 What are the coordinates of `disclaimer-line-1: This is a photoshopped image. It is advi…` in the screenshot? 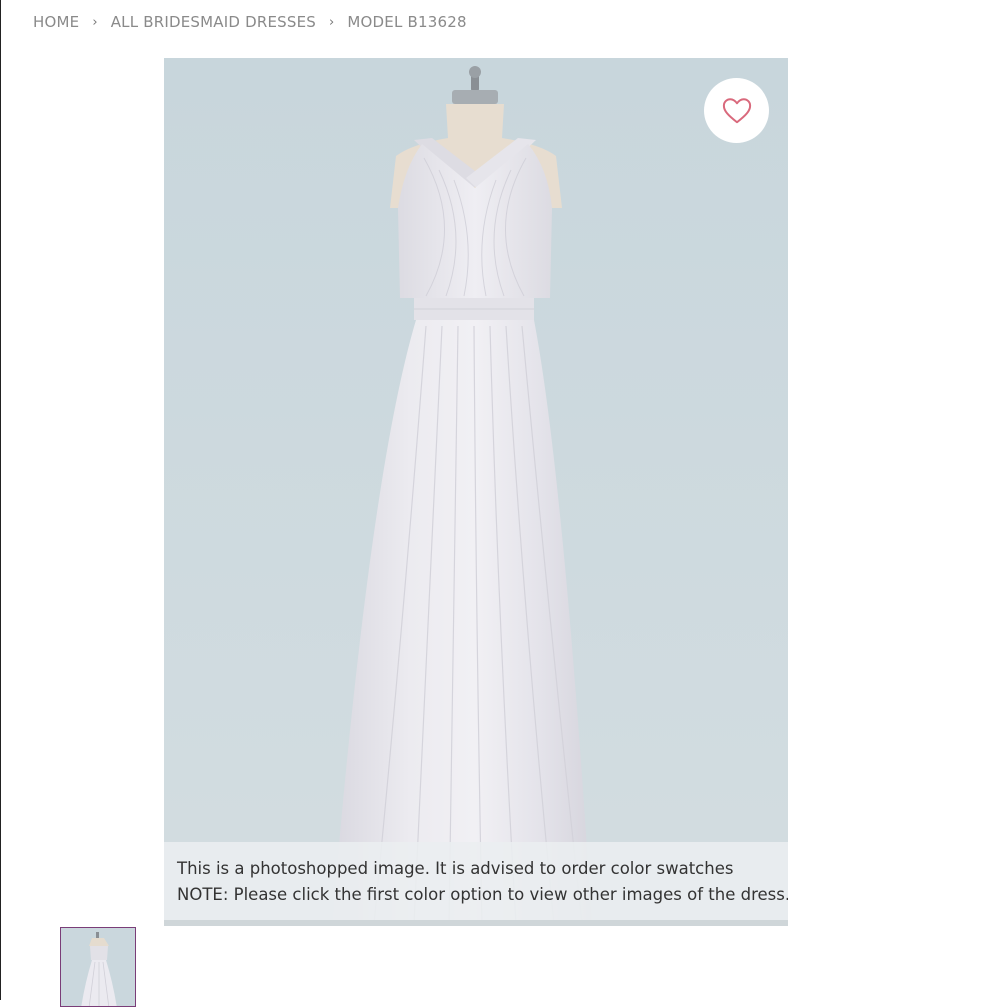 It's located at (455, 868).